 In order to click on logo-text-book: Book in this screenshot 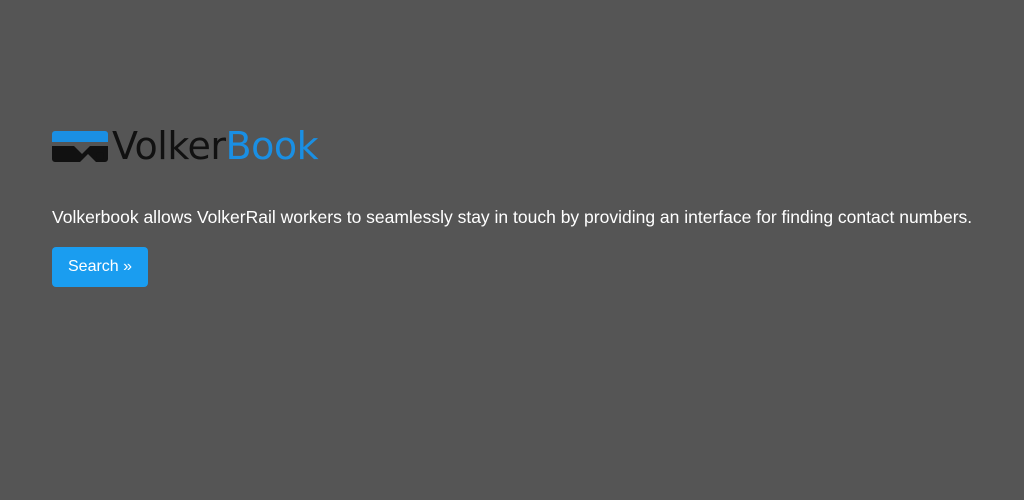, I will do `click(272, 146)`.